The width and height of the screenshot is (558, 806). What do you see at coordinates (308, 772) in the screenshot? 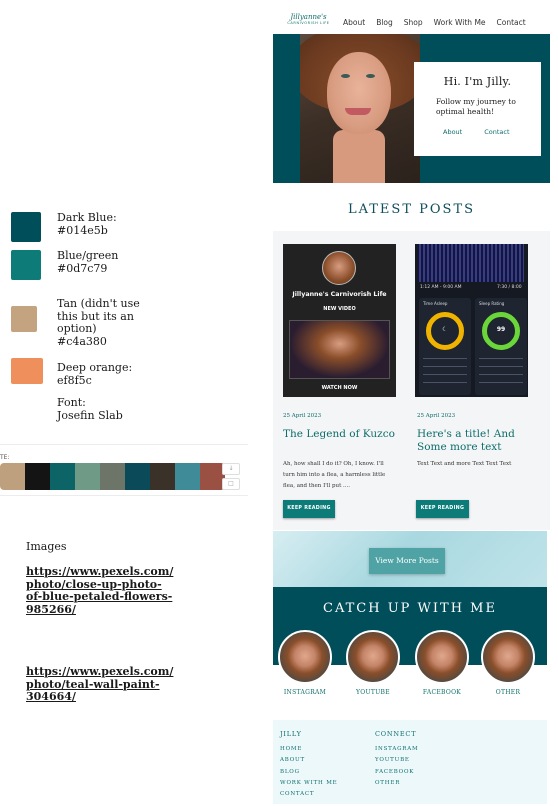
I see `footer-link-blog: BLOG` at bounding box center [308, 772].